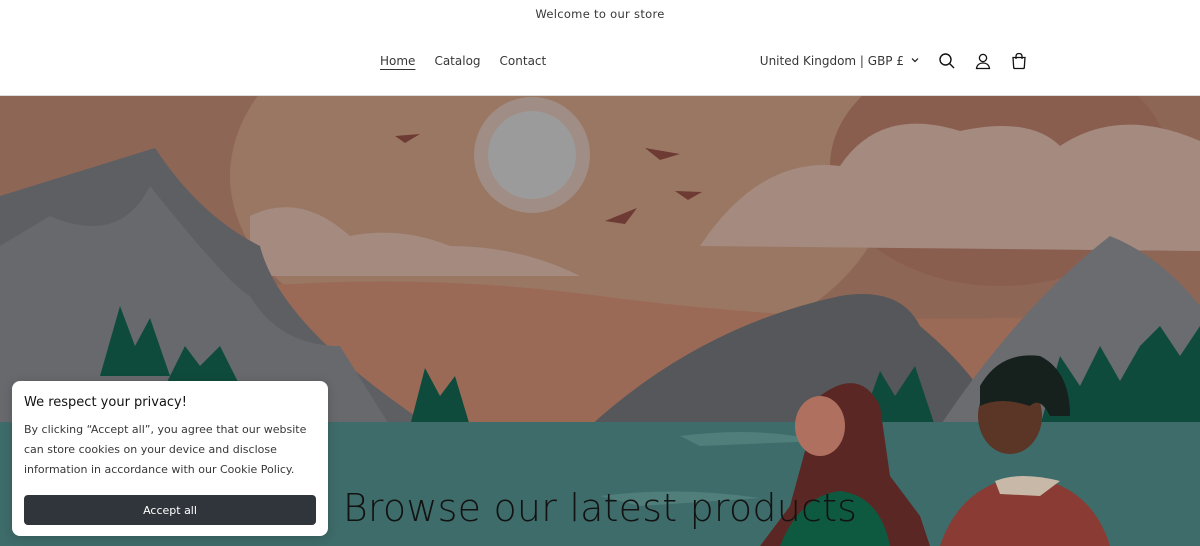 This screenshot has height=546, width=1200. I want to click on account-icon, so click(983, 61).